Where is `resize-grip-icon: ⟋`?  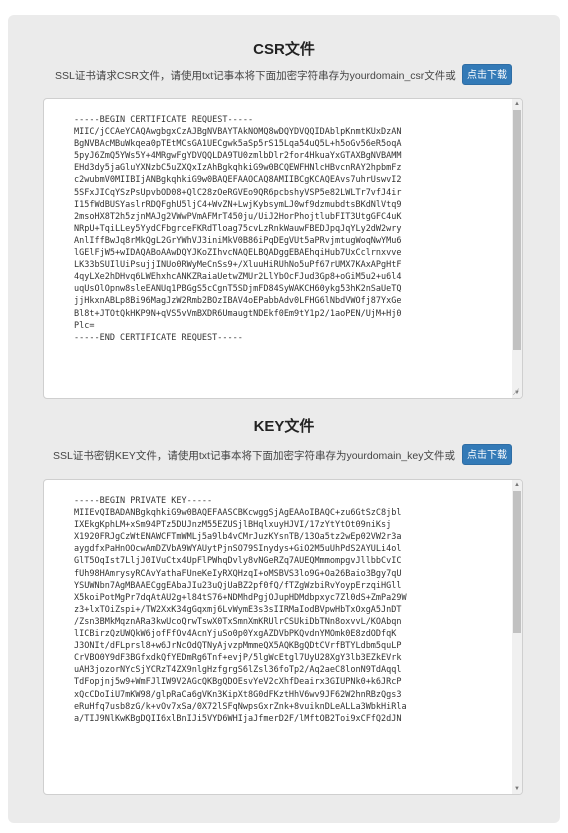 resize-grip-icon: ⟋ is located at coordinates (516, 392).